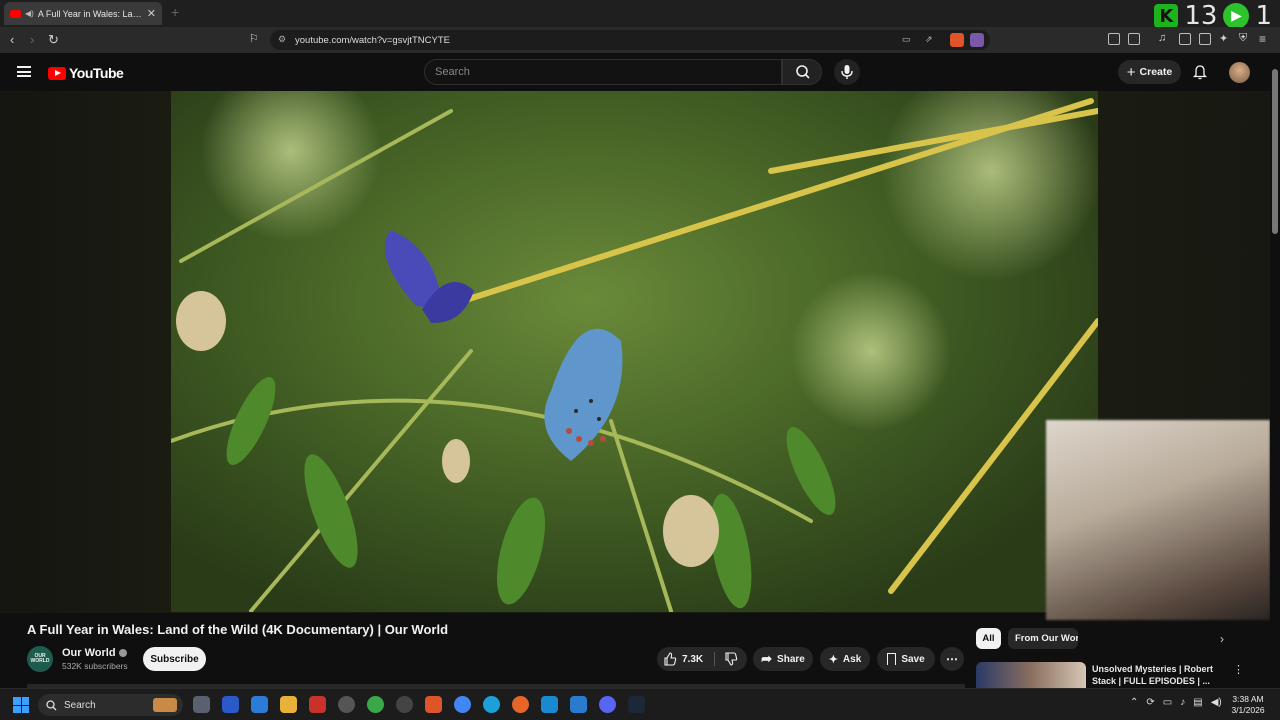  Describe the element at coordinates (957, 40) in the screenshot. I see `brave-shields-icon` at that location.